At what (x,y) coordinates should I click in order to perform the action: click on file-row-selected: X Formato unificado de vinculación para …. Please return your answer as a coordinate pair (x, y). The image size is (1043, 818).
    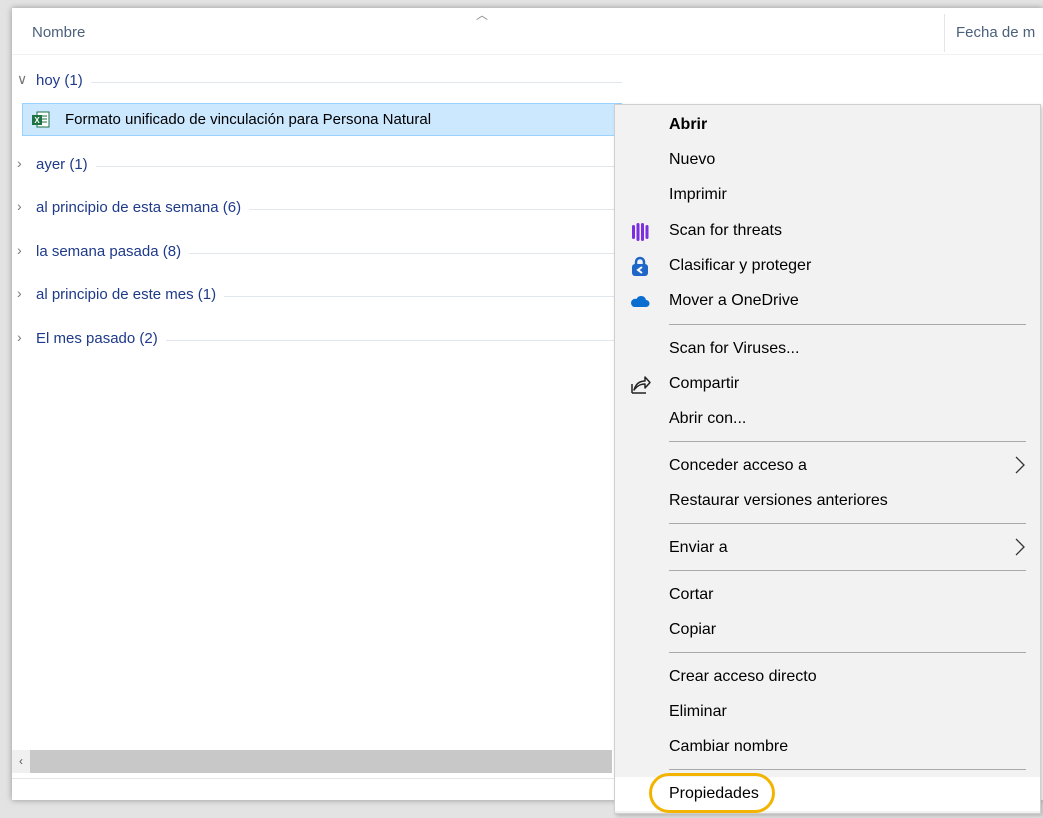
    Looking at the image, I should click on (322, 119).